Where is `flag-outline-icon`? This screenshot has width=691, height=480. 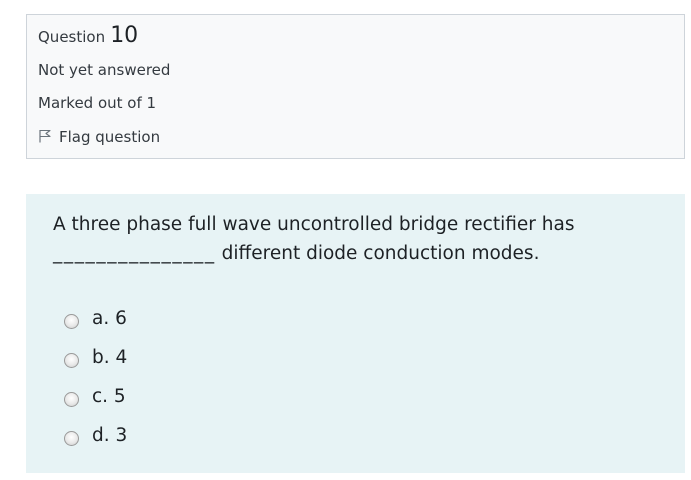 flag-outline-icon is located at coordinates (48, 136).